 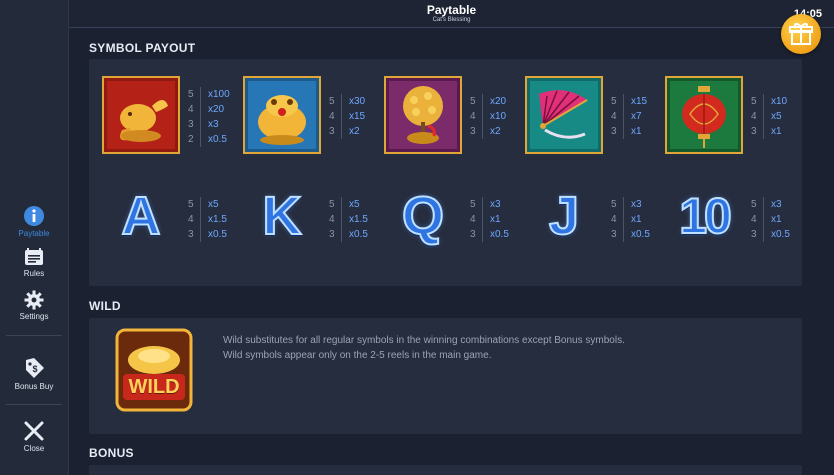 I want to click on info-icon, so click(x=34, y=216).